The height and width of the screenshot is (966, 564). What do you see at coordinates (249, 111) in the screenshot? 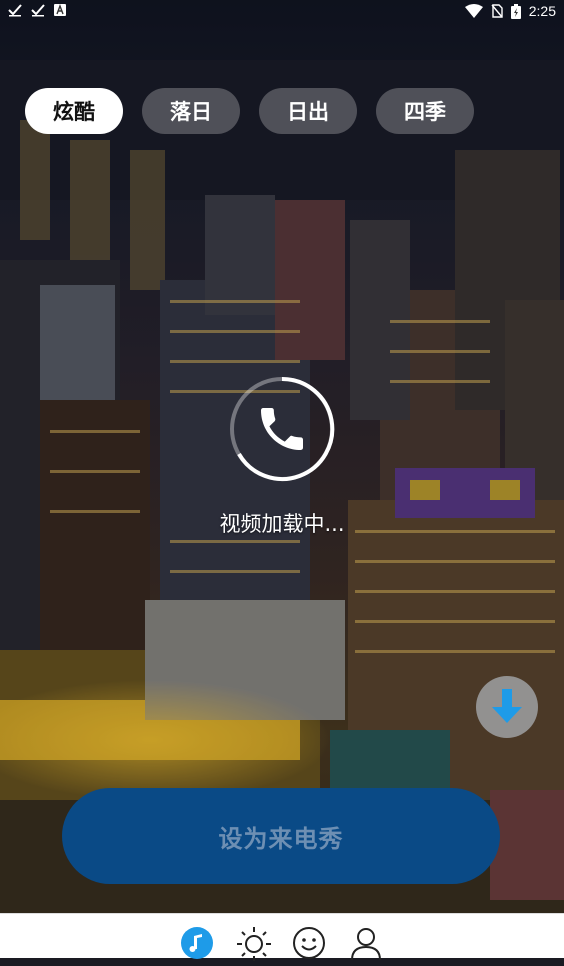
I see `category-tabs: 炫酷 落日 日出 四季` at bounding box center [249, 111].